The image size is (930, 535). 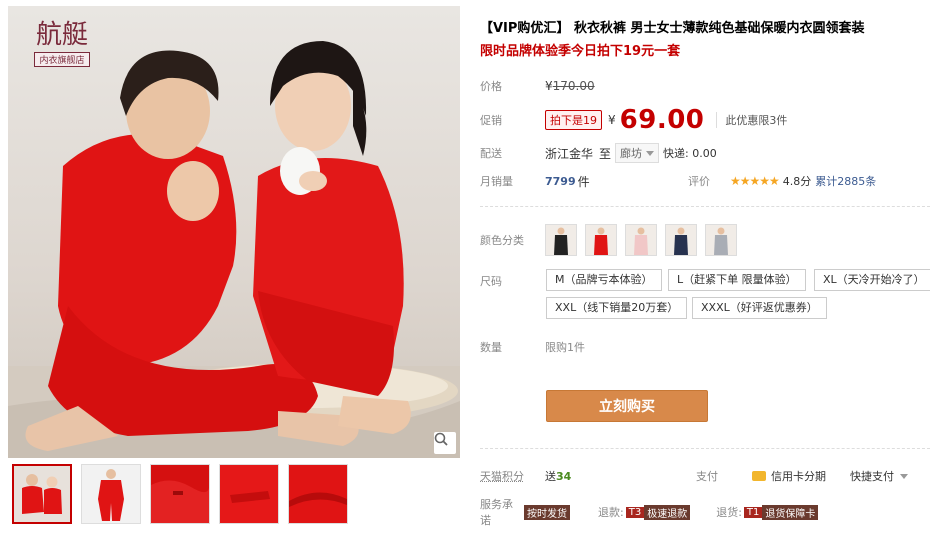 I want to click on swatch-gray-image, so click(x=721, y=241).